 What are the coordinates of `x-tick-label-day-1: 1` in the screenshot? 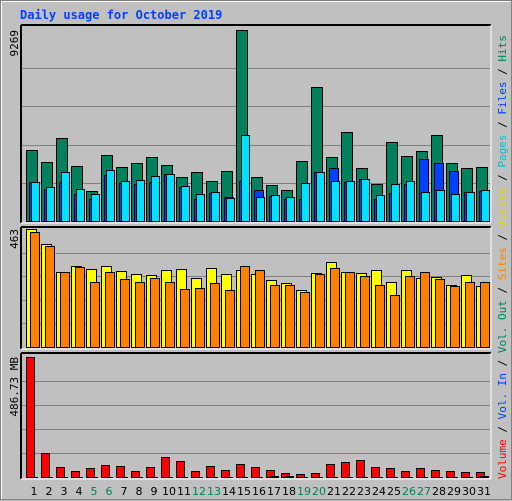 It's located at (34, 491).